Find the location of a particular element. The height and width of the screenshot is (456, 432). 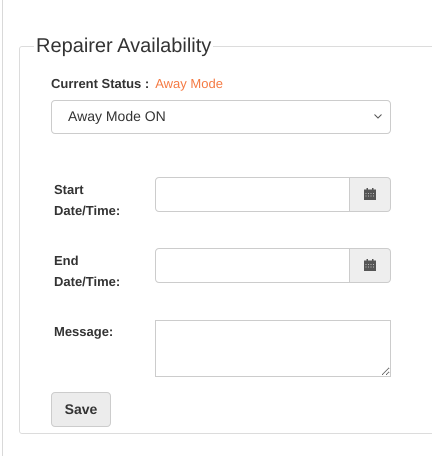

field-label: End Date/Time: is located at coordinates (87, 271).